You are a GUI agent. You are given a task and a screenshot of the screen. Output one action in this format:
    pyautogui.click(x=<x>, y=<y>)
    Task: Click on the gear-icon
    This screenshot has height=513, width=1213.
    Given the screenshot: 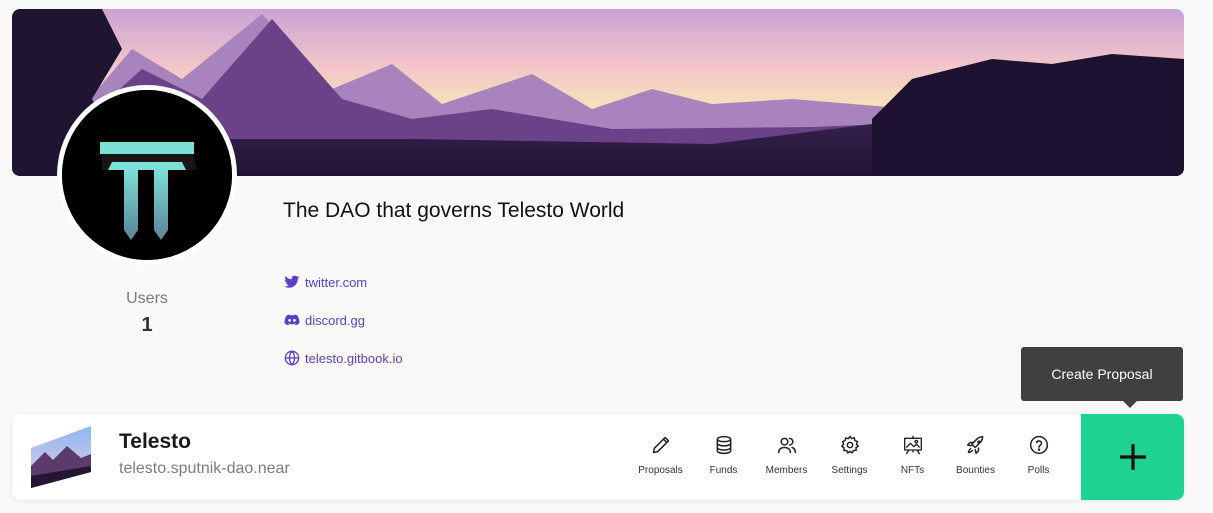 What is the action you would take?
    pyautogui.click(x=850, y=445)
    